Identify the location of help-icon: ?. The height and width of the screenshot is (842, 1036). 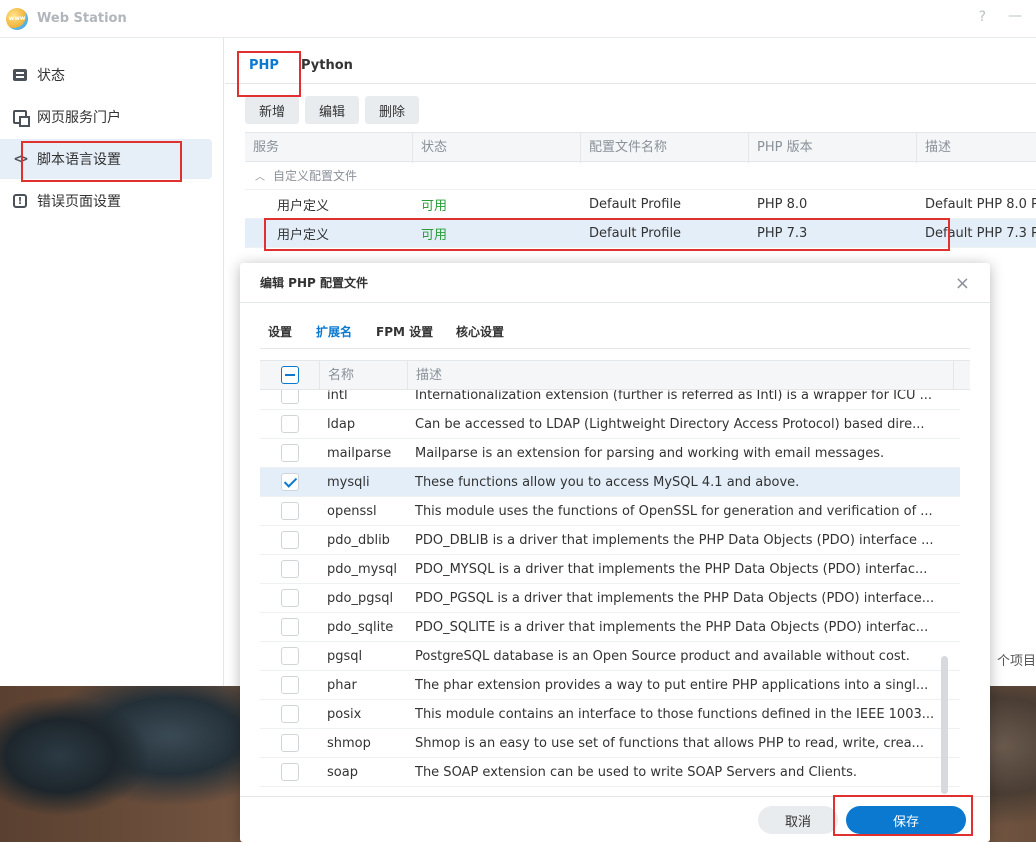
(982, 17).